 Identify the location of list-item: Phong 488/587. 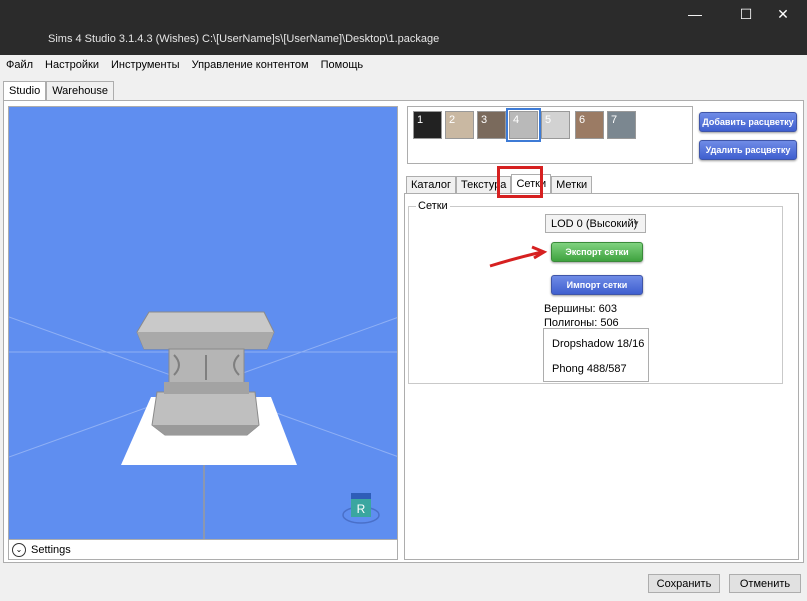
(589, 369).